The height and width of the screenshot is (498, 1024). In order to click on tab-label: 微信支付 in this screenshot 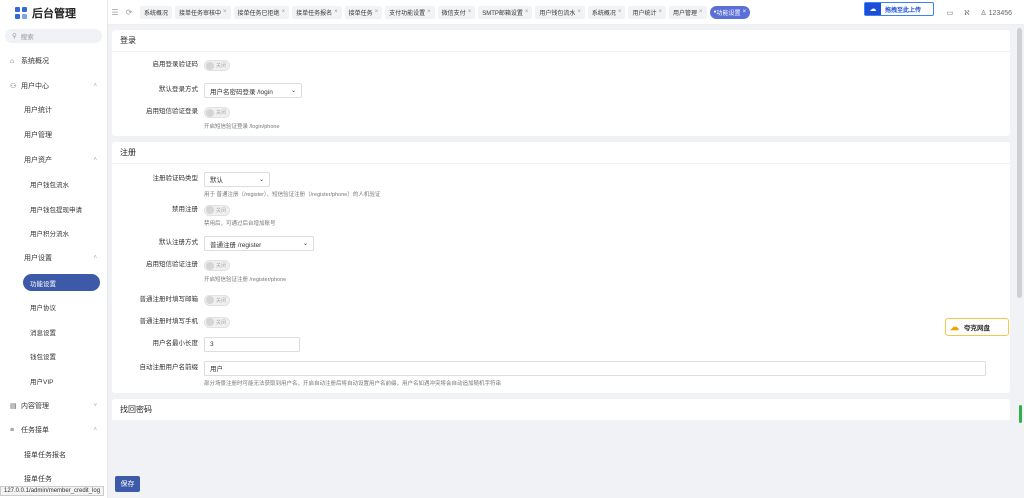, I will do `click(453, 13)`.